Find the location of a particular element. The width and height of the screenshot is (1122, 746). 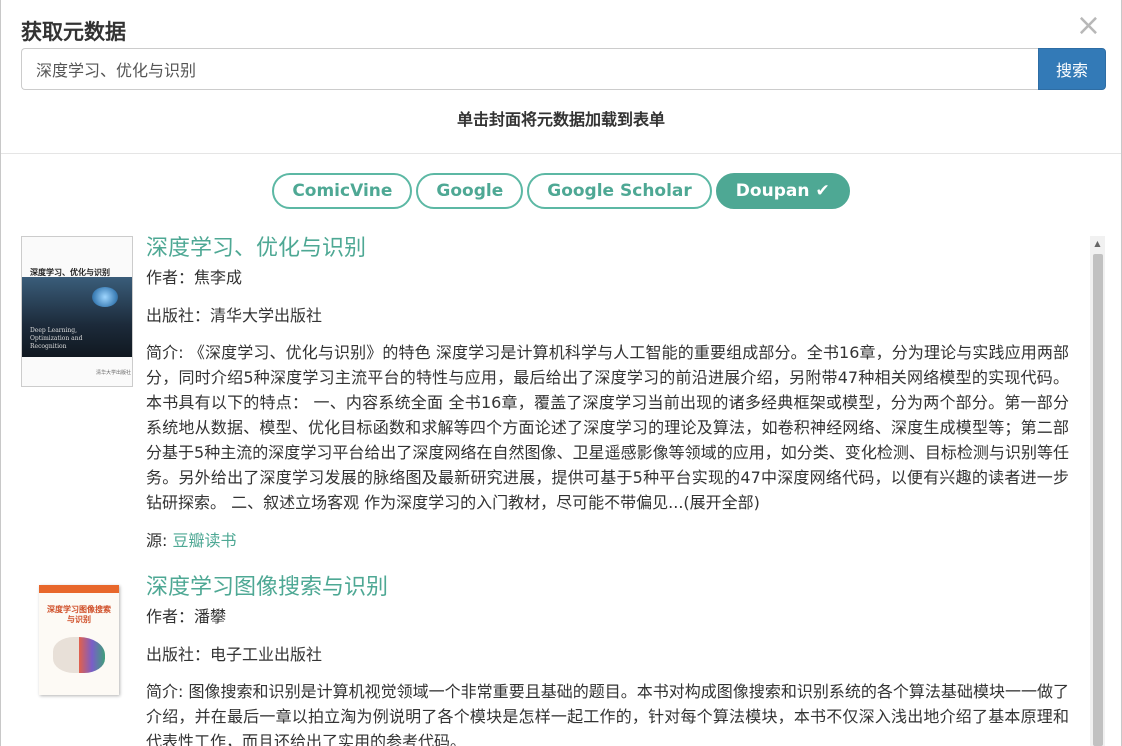

source-tabs: ComicVine Google Google Scholar Doupan ✔ is located at coordinates (561, 191).